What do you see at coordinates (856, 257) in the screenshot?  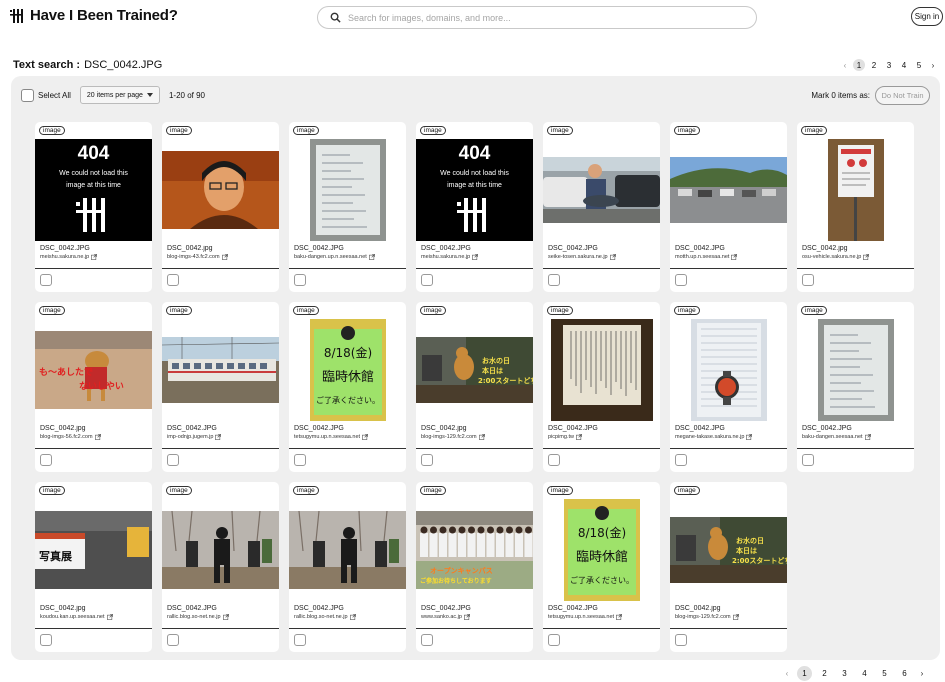 I see `result-domain-link: osu-vehicle.sakura.ne.jp` at bounding box center [856, 257].